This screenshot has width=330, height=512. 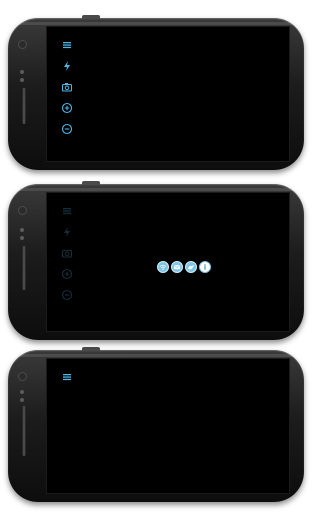 What do you see at coordinates (163, 267) in the screenshot?
I see `wifi-share-icon` at bounding box center [163, 267].